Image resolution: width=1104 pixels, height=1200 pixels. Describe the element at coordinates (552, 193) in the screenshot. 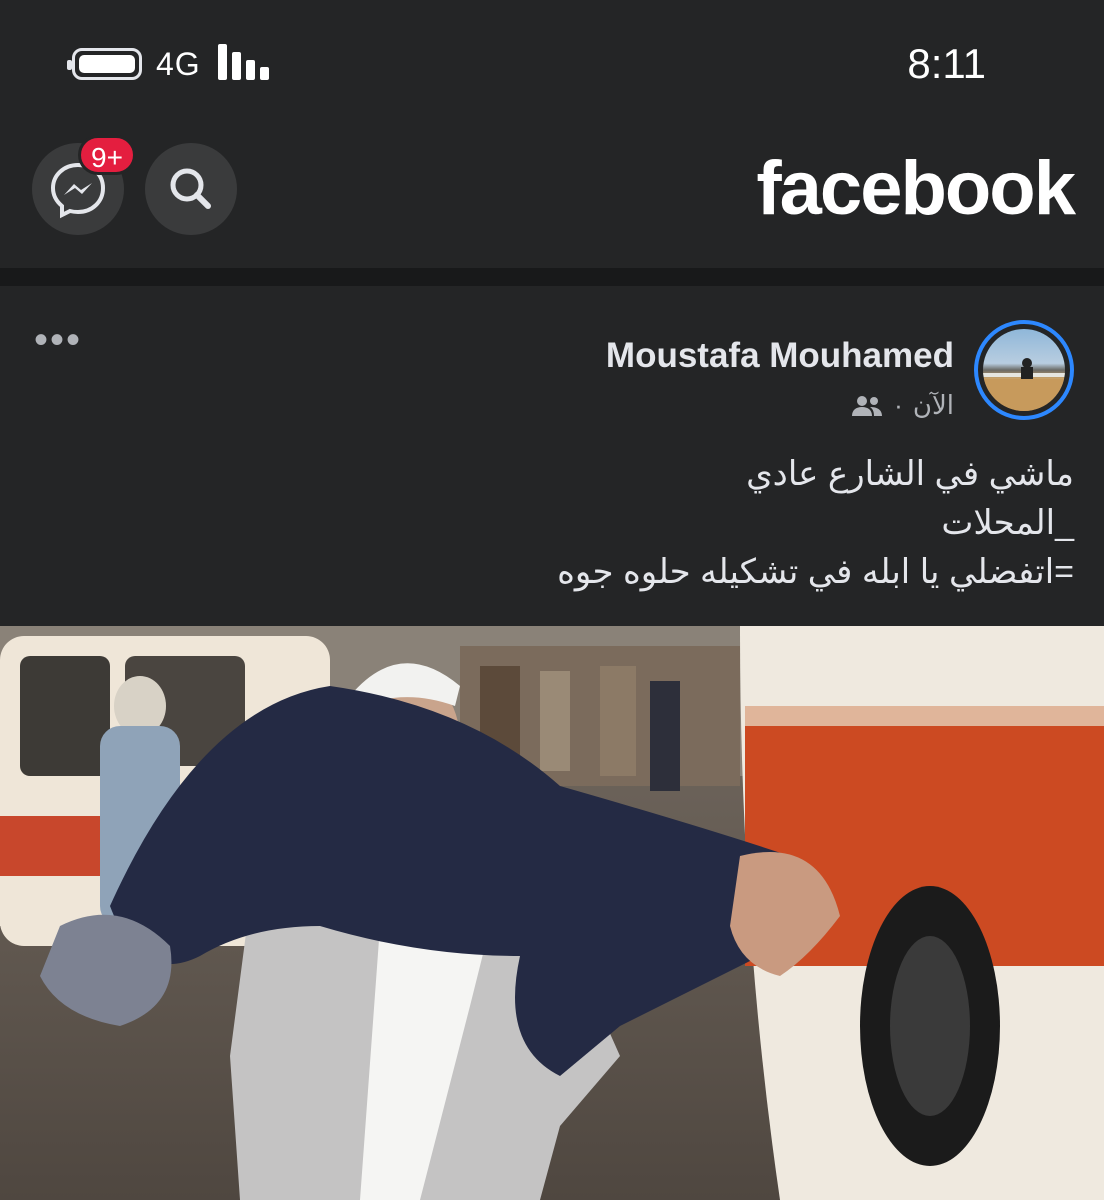

I see `app-header: 9+ facebook` at that location.